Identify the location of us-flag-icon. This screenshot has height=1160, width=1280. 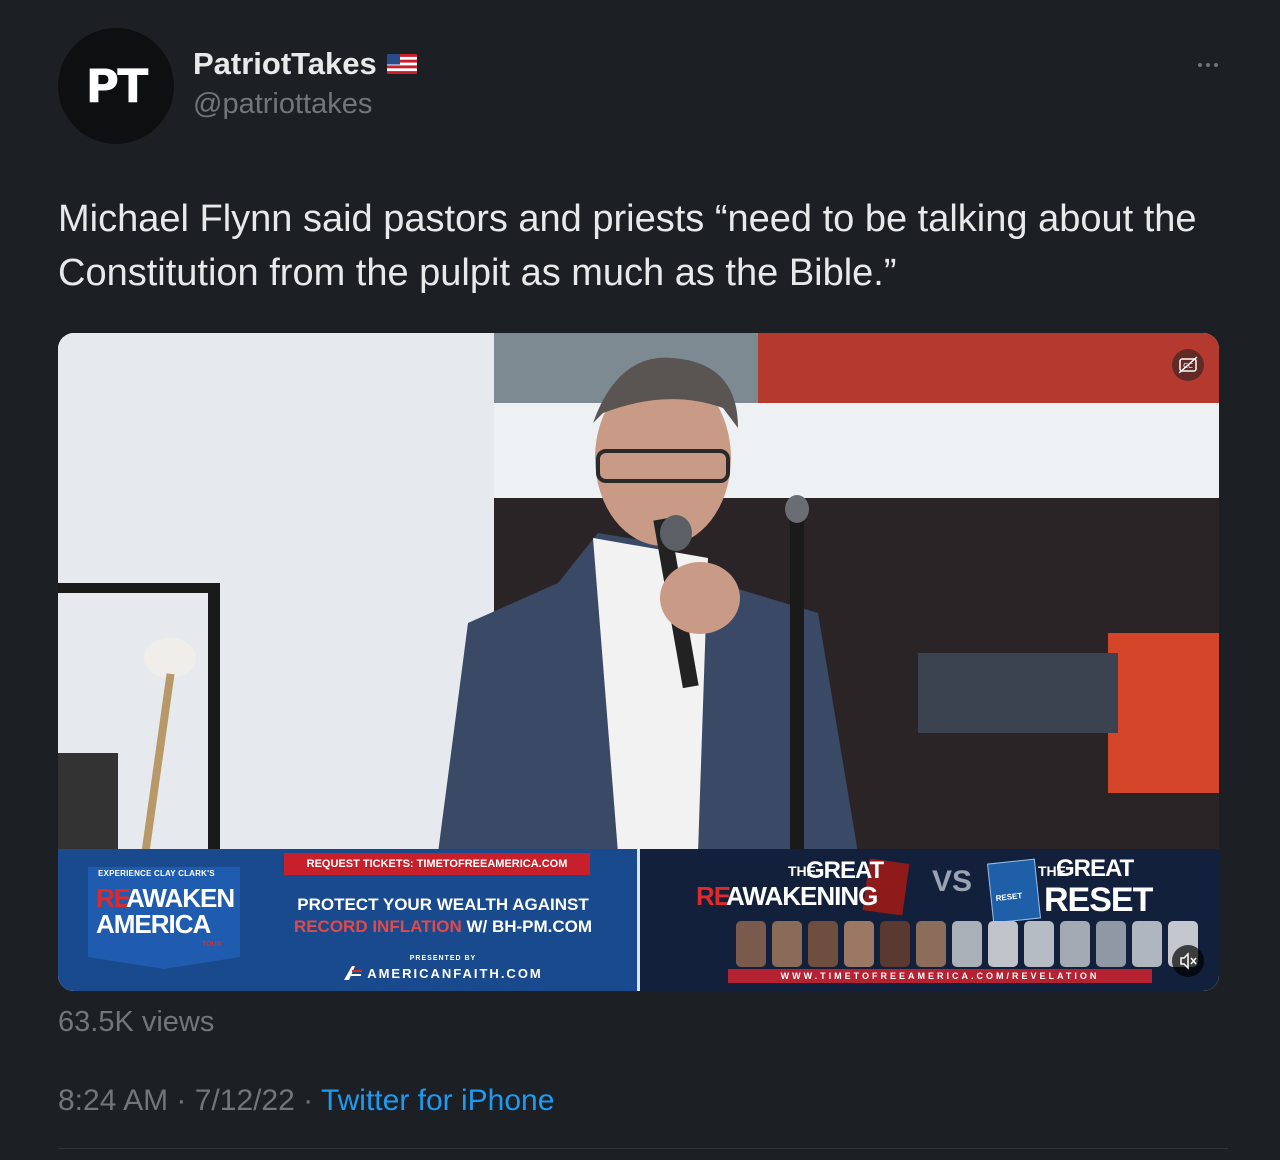
(401, 64).